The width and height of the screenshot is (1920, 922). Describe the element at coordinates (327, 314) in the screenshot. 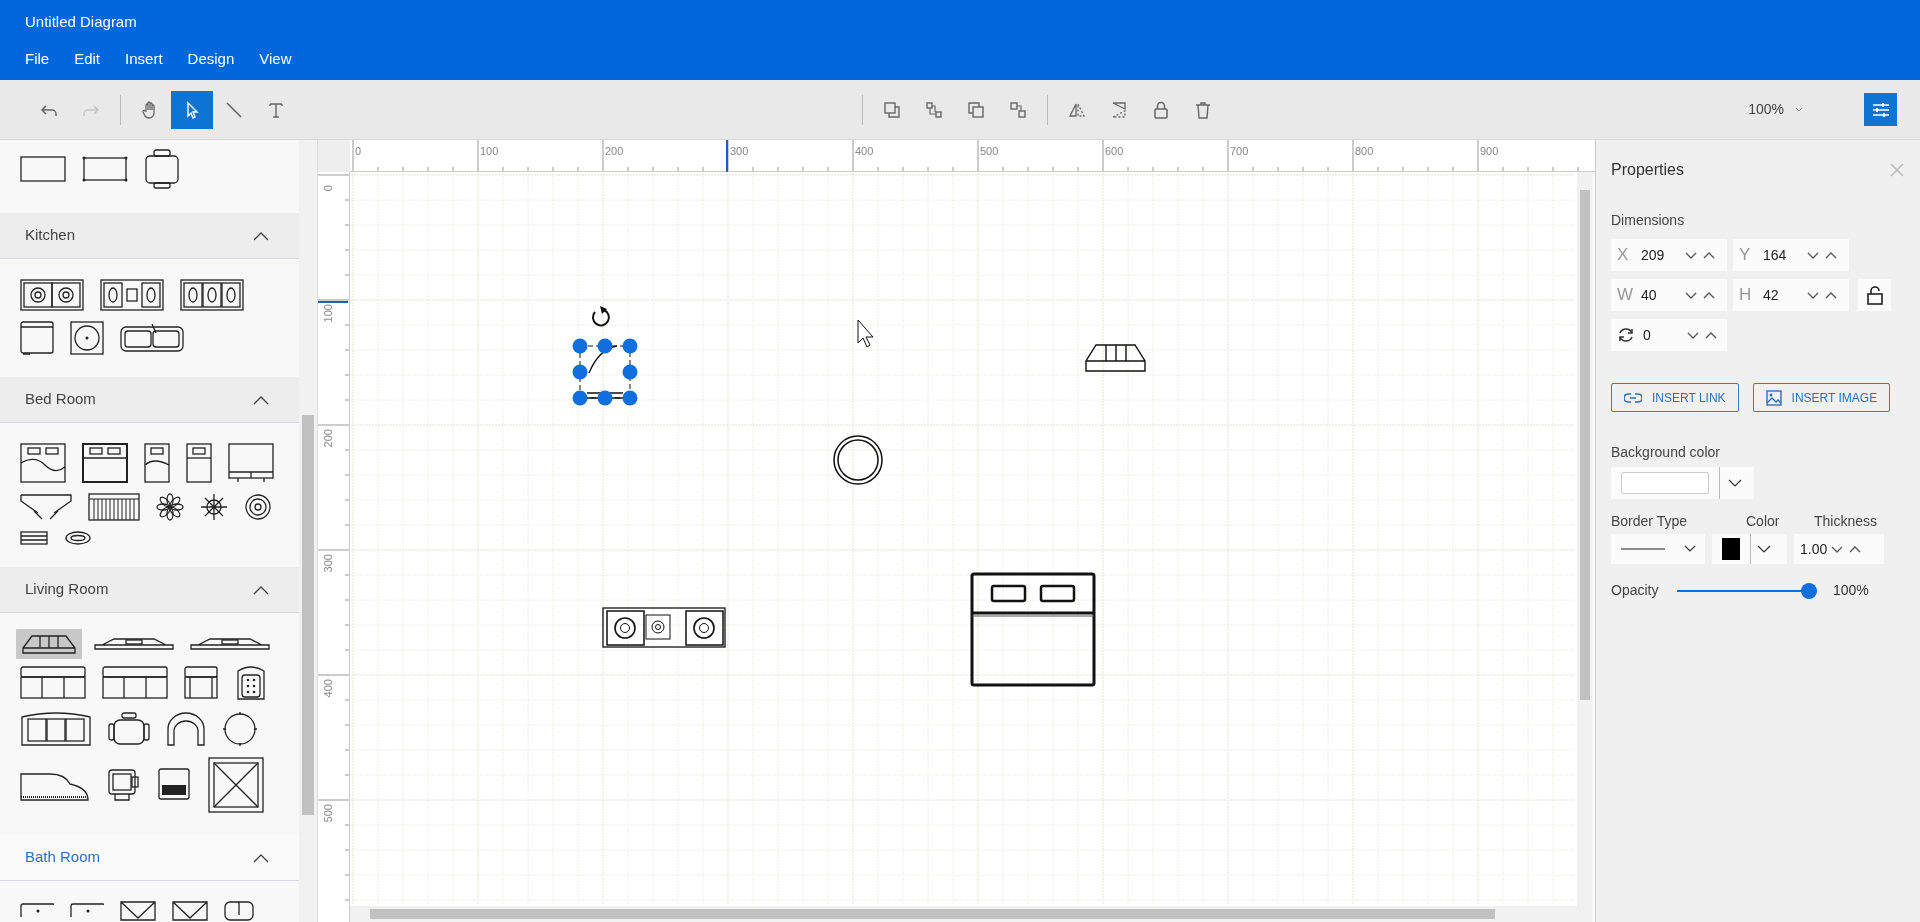

I see `ruler-label: 100` at that location.